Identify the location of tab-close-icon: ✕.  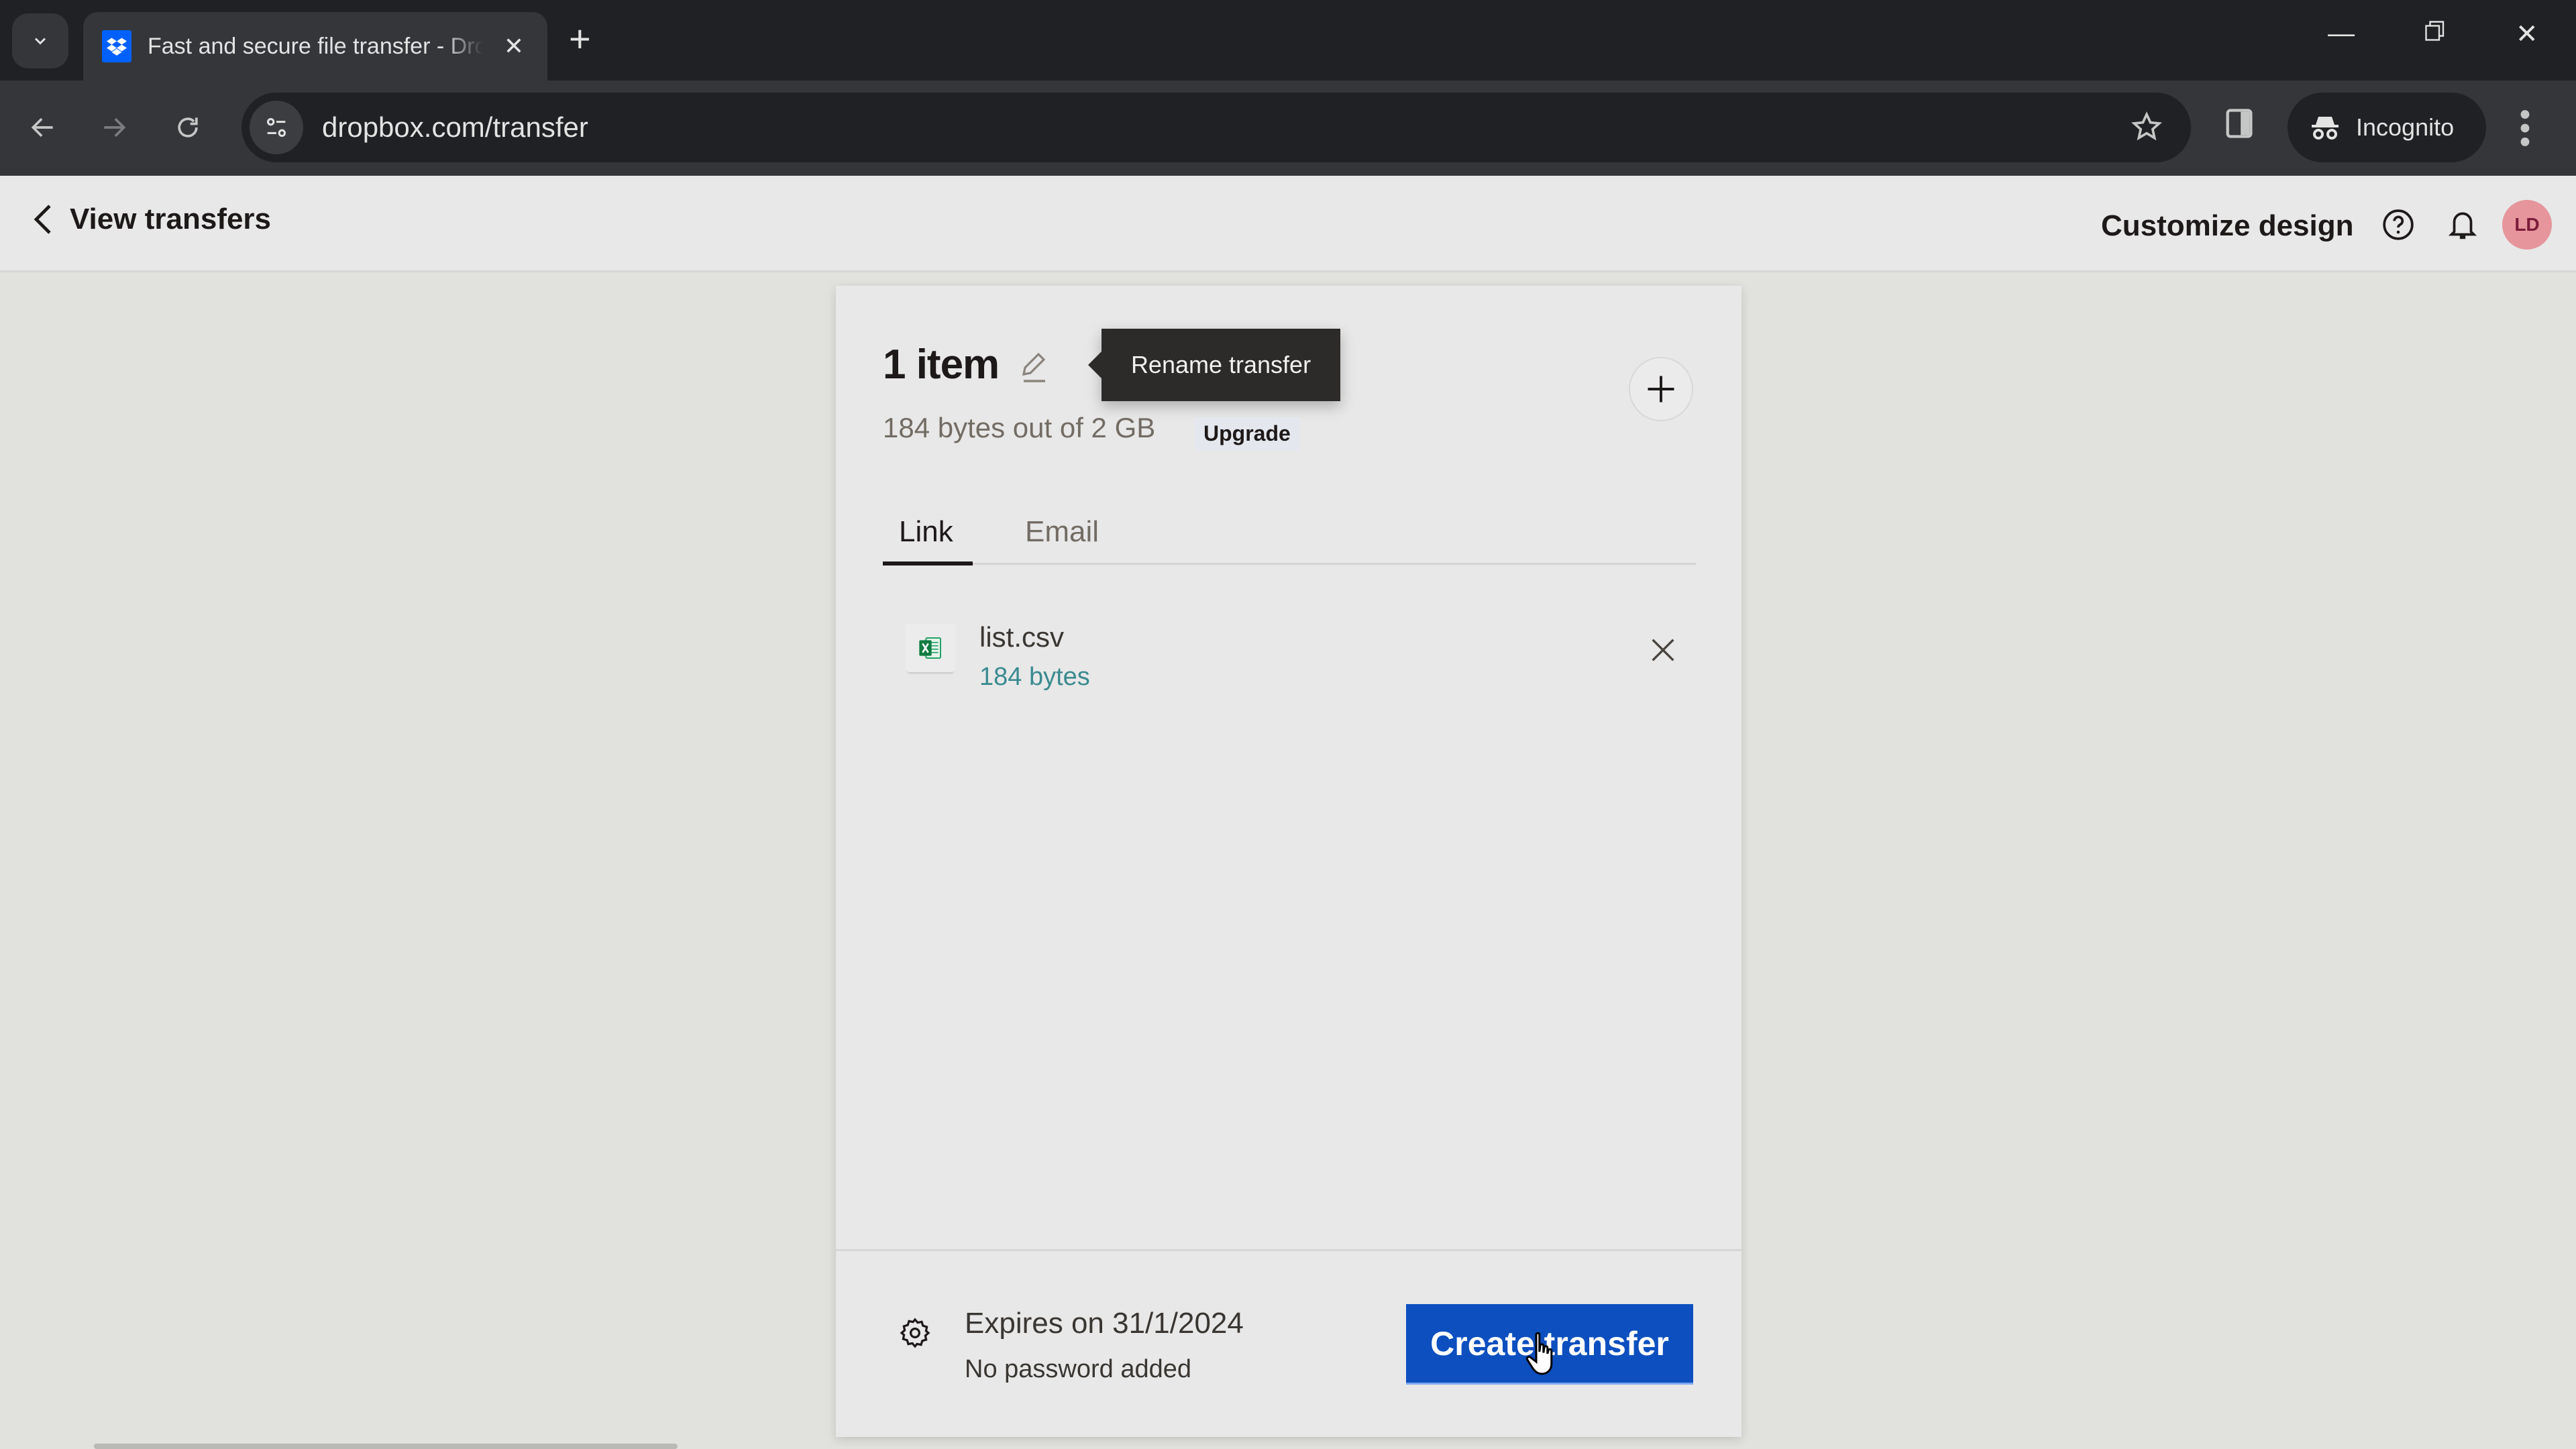
(514, 46).